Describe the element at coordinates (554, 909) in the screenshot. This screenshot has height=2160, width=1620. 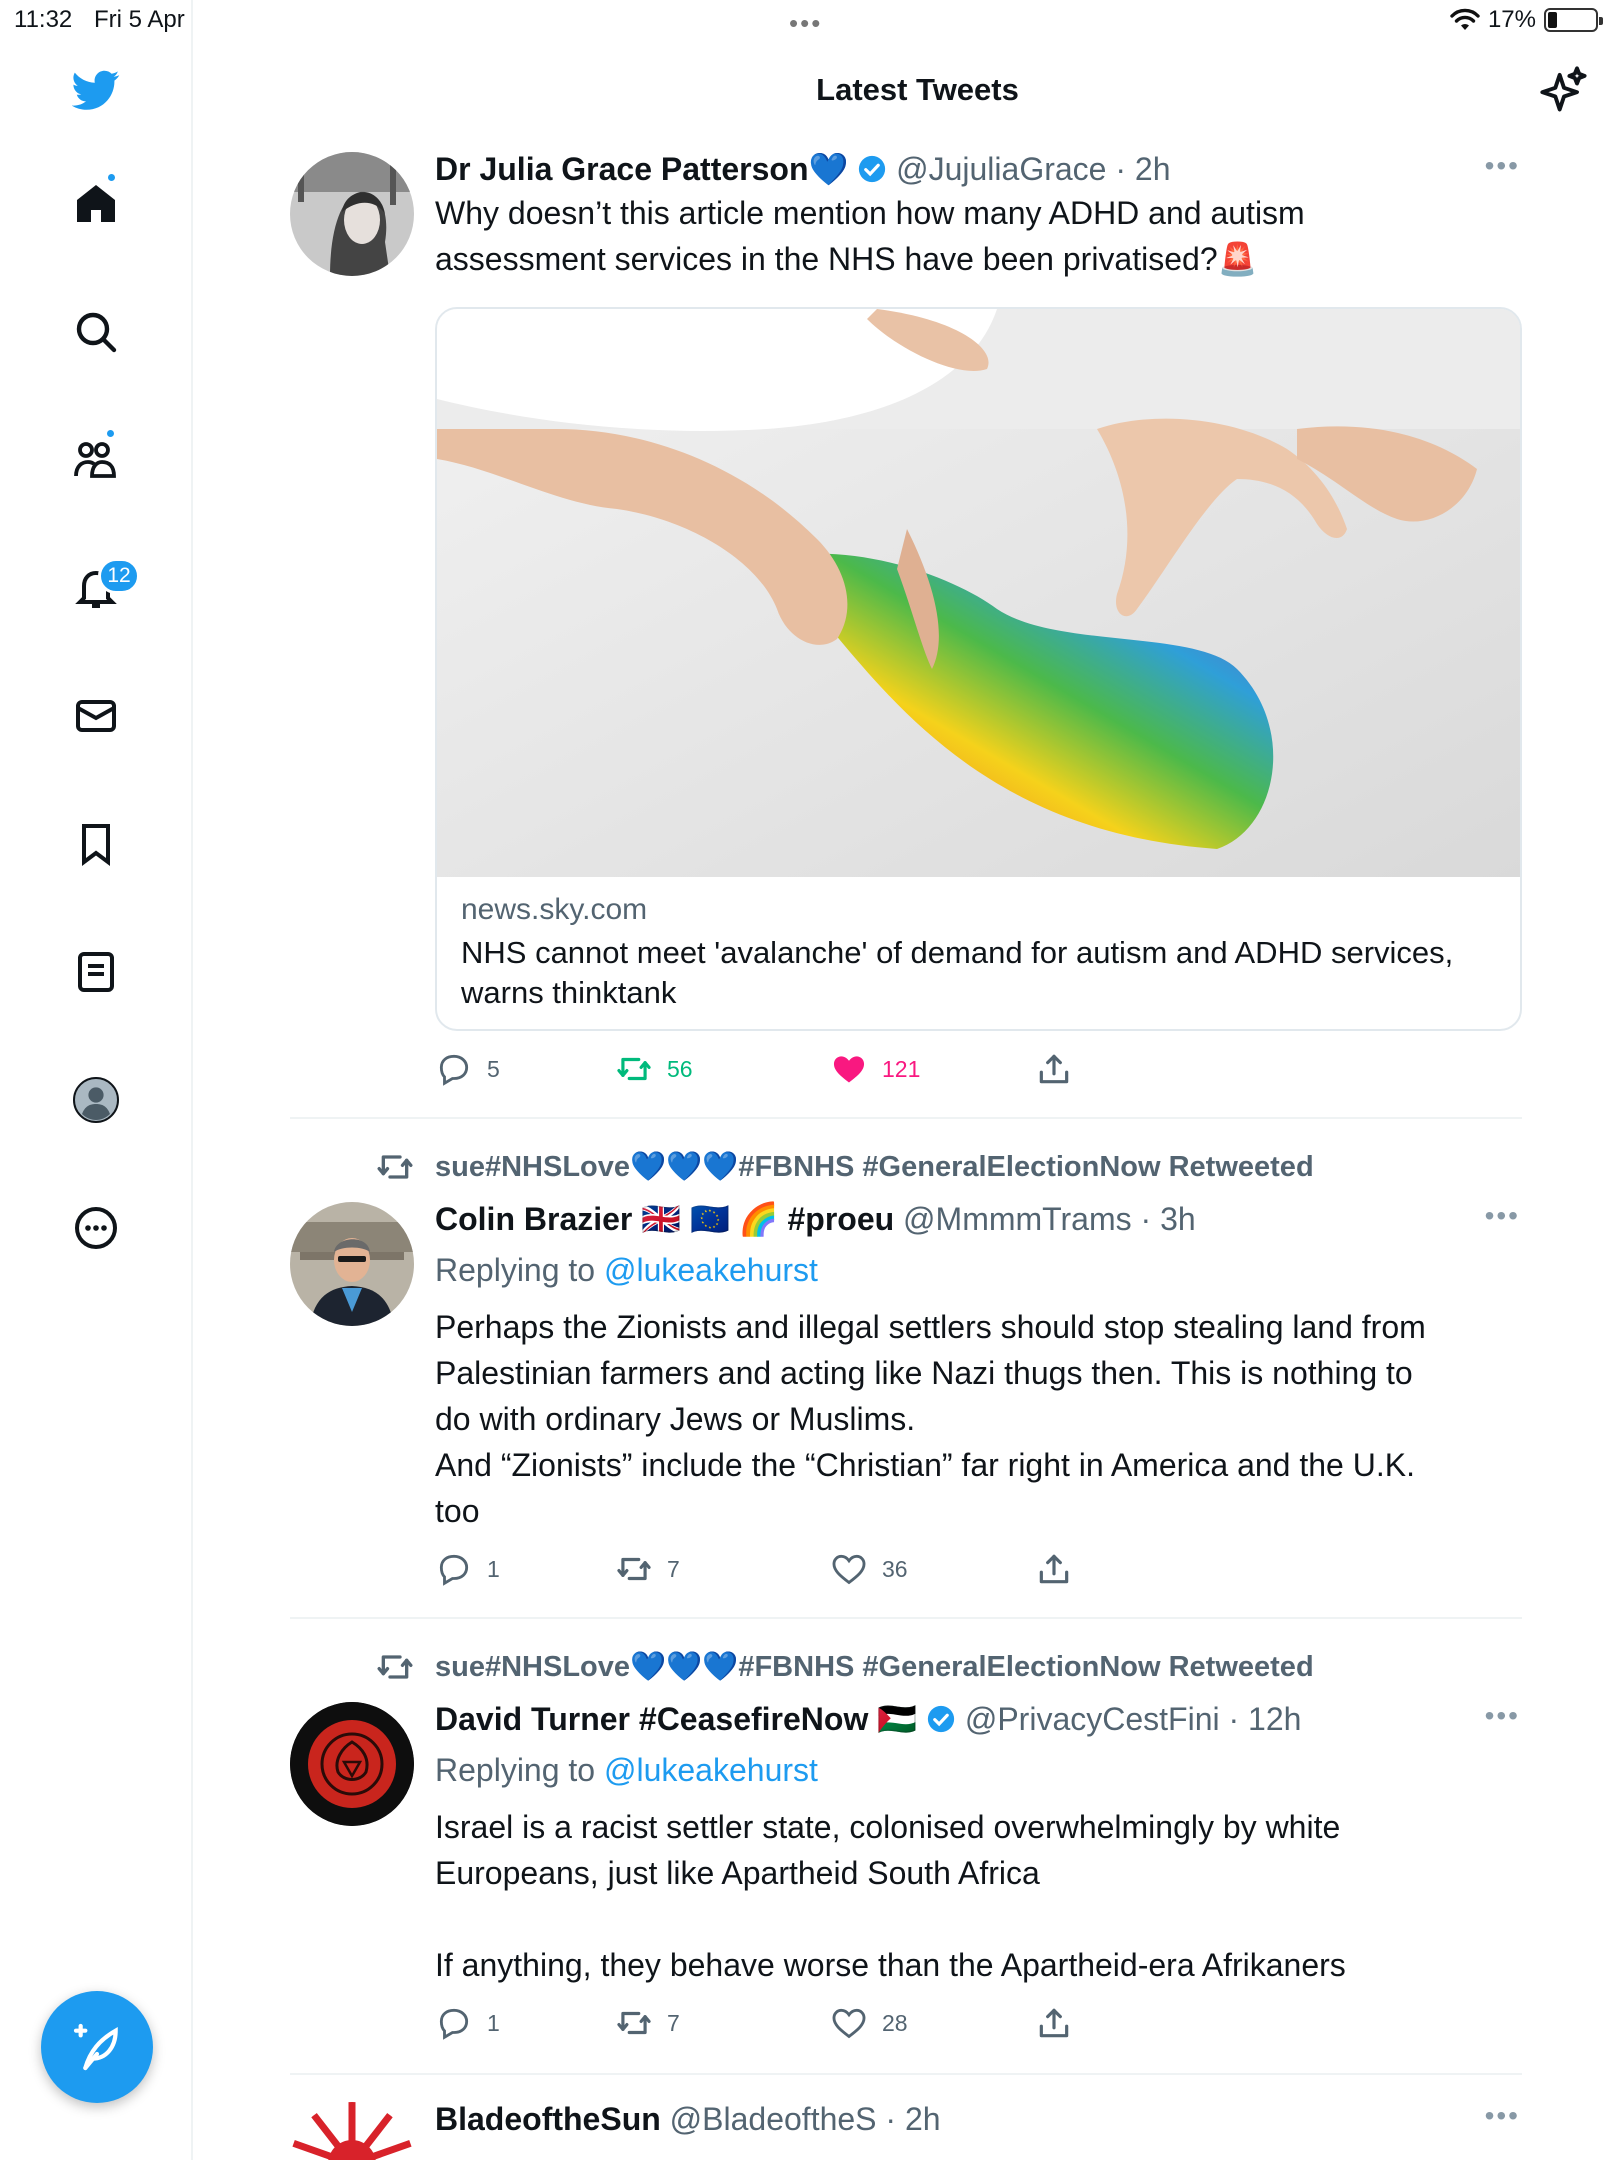
I see `link-card-domain: news.sky.com` at that location.